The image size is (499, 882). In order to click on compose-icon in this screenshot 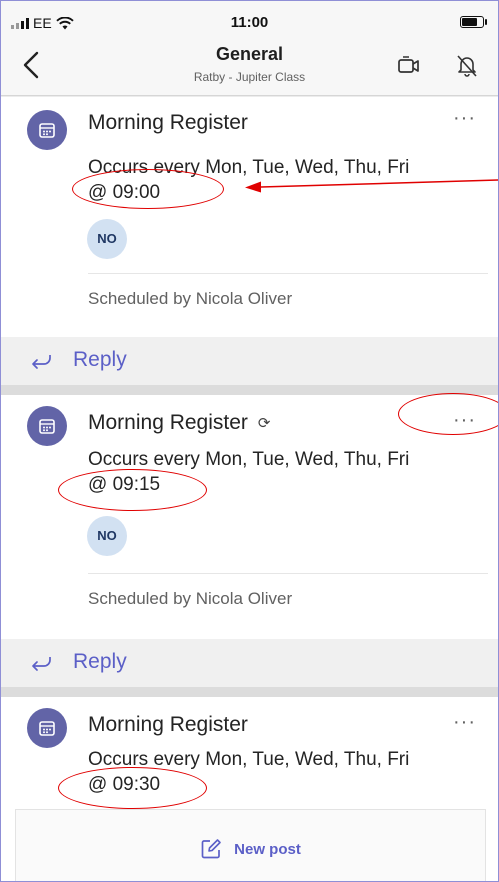, I will do `click(211, 849)`.